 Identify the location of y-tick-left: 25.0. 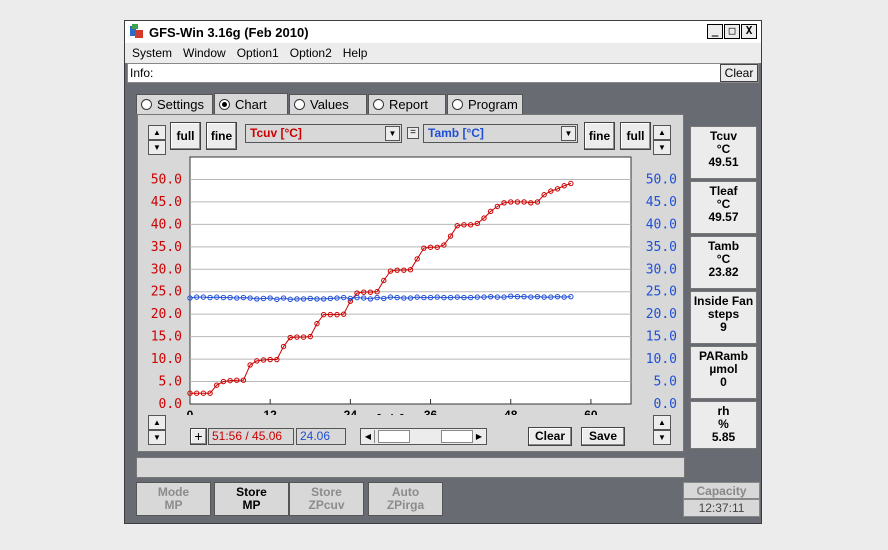
(166, 292).